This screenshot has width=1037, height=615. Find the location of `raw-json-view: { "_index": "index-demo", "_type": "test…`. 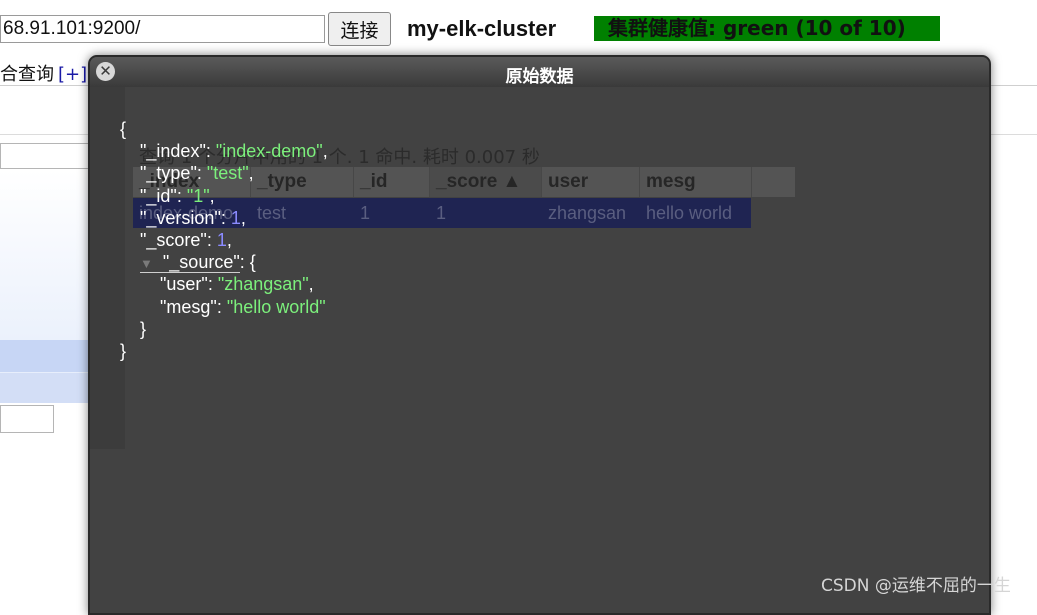

raw-json-view: { "_index": "index-demo", "_type": "test… is located at coordinates (224, 240).